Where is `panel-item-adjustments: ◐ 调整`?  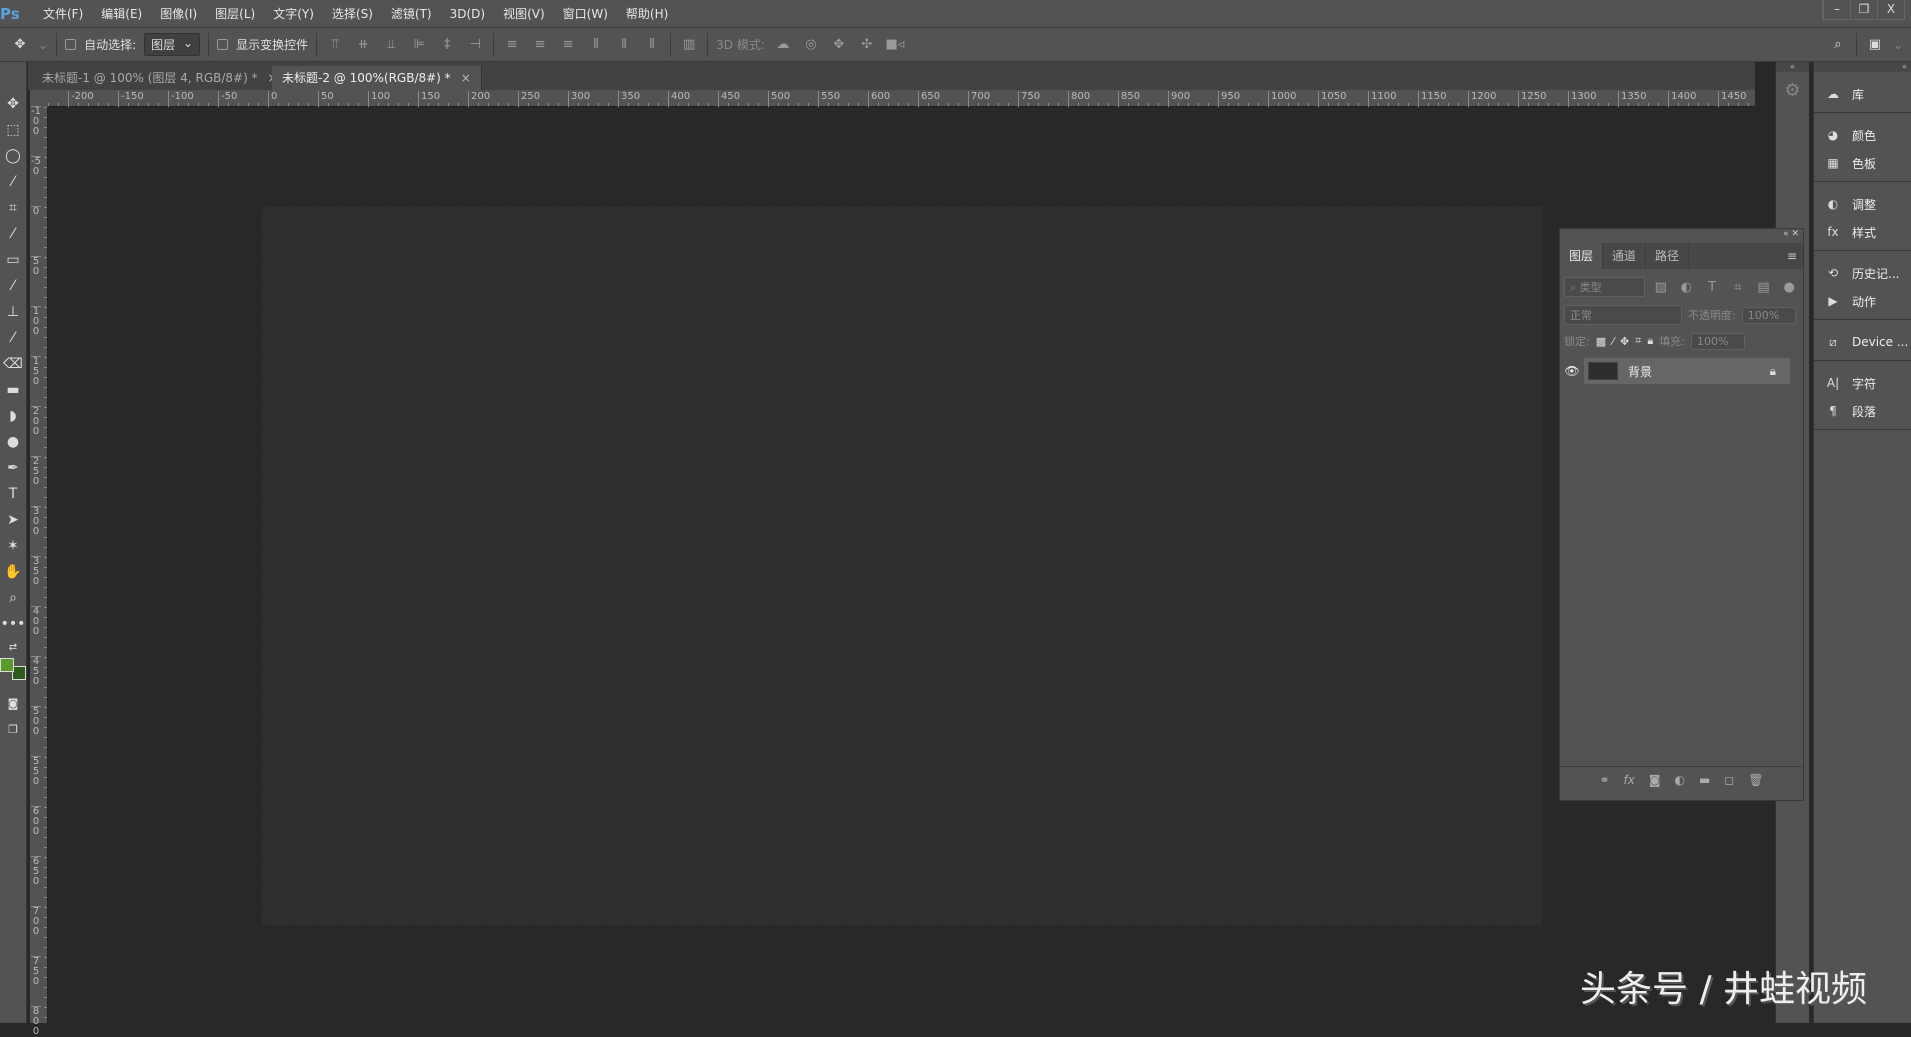 panel-item-adjustments: ◐ 调整 is located at coordinates (1862, 204).